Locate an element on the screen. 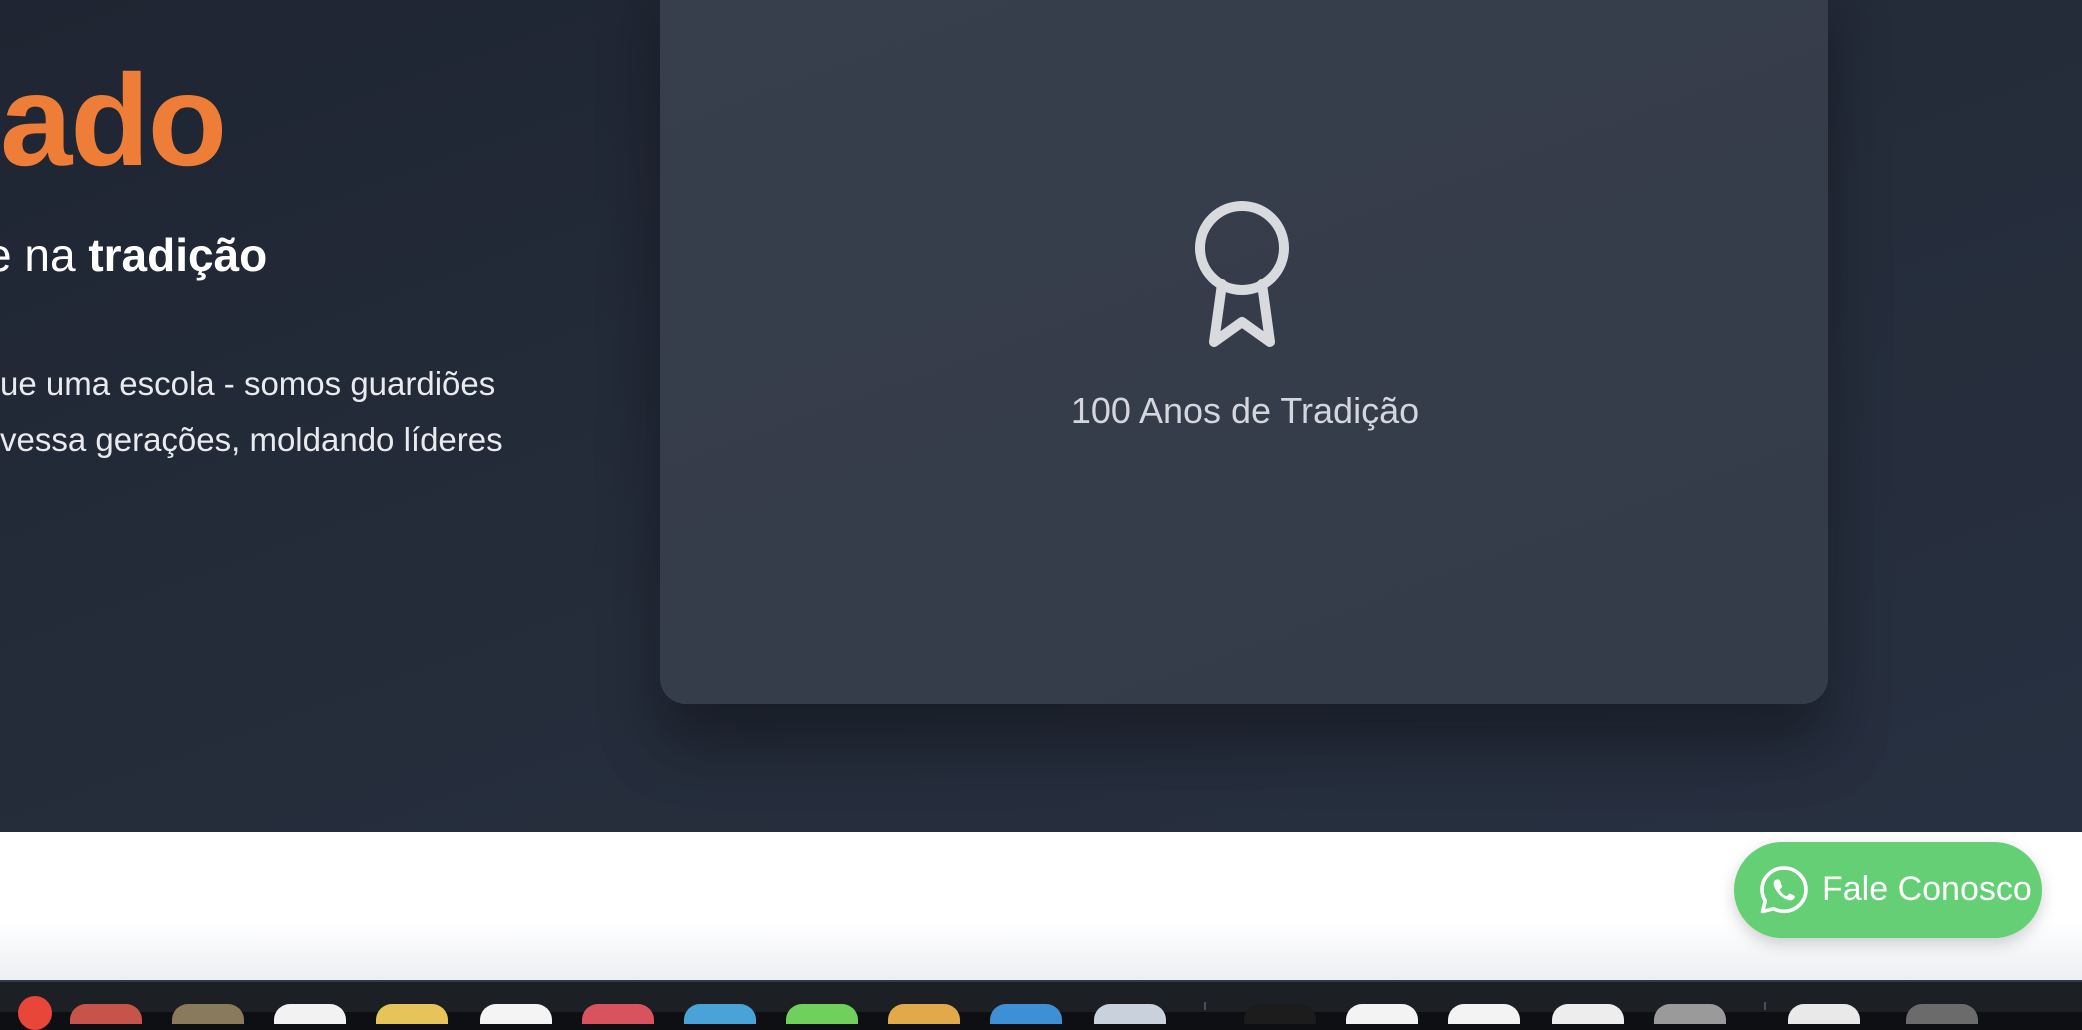 This screenshot has height=1030, width=2082. whatsapp-button-label: Fale Conosco is located at coordinates (1927, 889).